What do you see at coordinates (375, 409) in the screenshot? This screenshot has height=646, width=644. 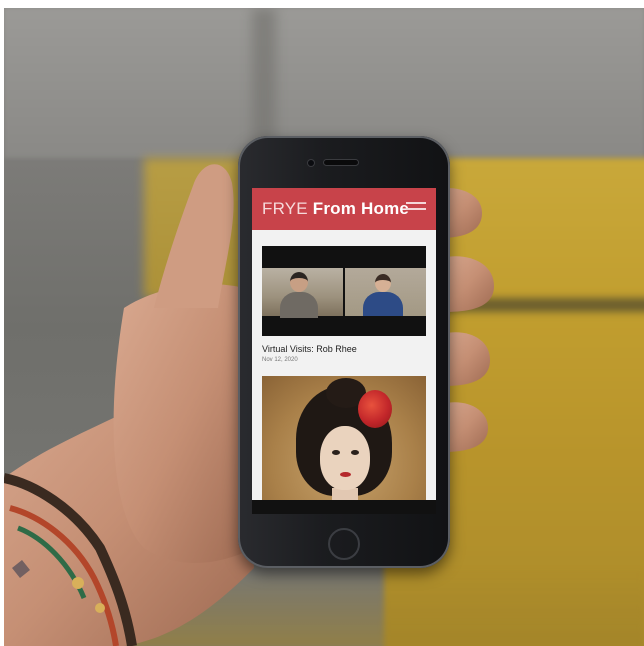 I see `red-flower` at bounding box center [375, 409].